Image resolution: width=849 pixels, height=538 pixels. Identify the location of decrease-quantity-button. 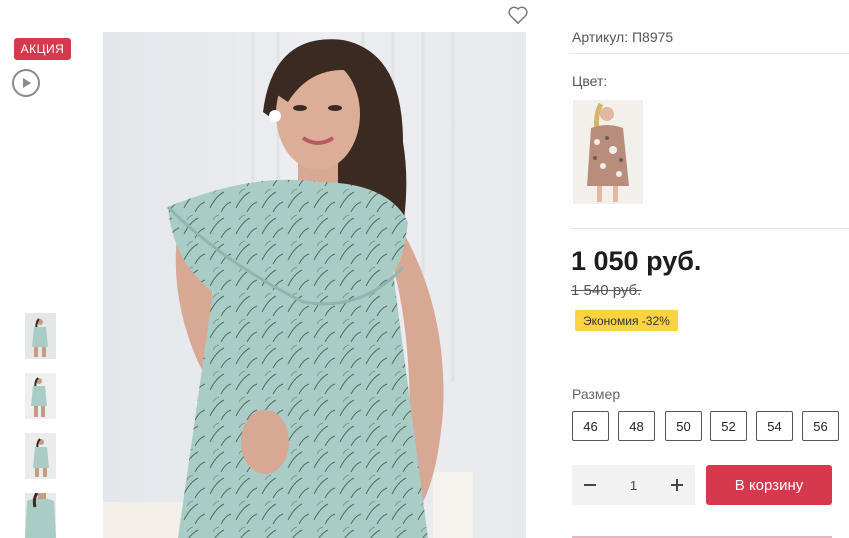
(590, 485).